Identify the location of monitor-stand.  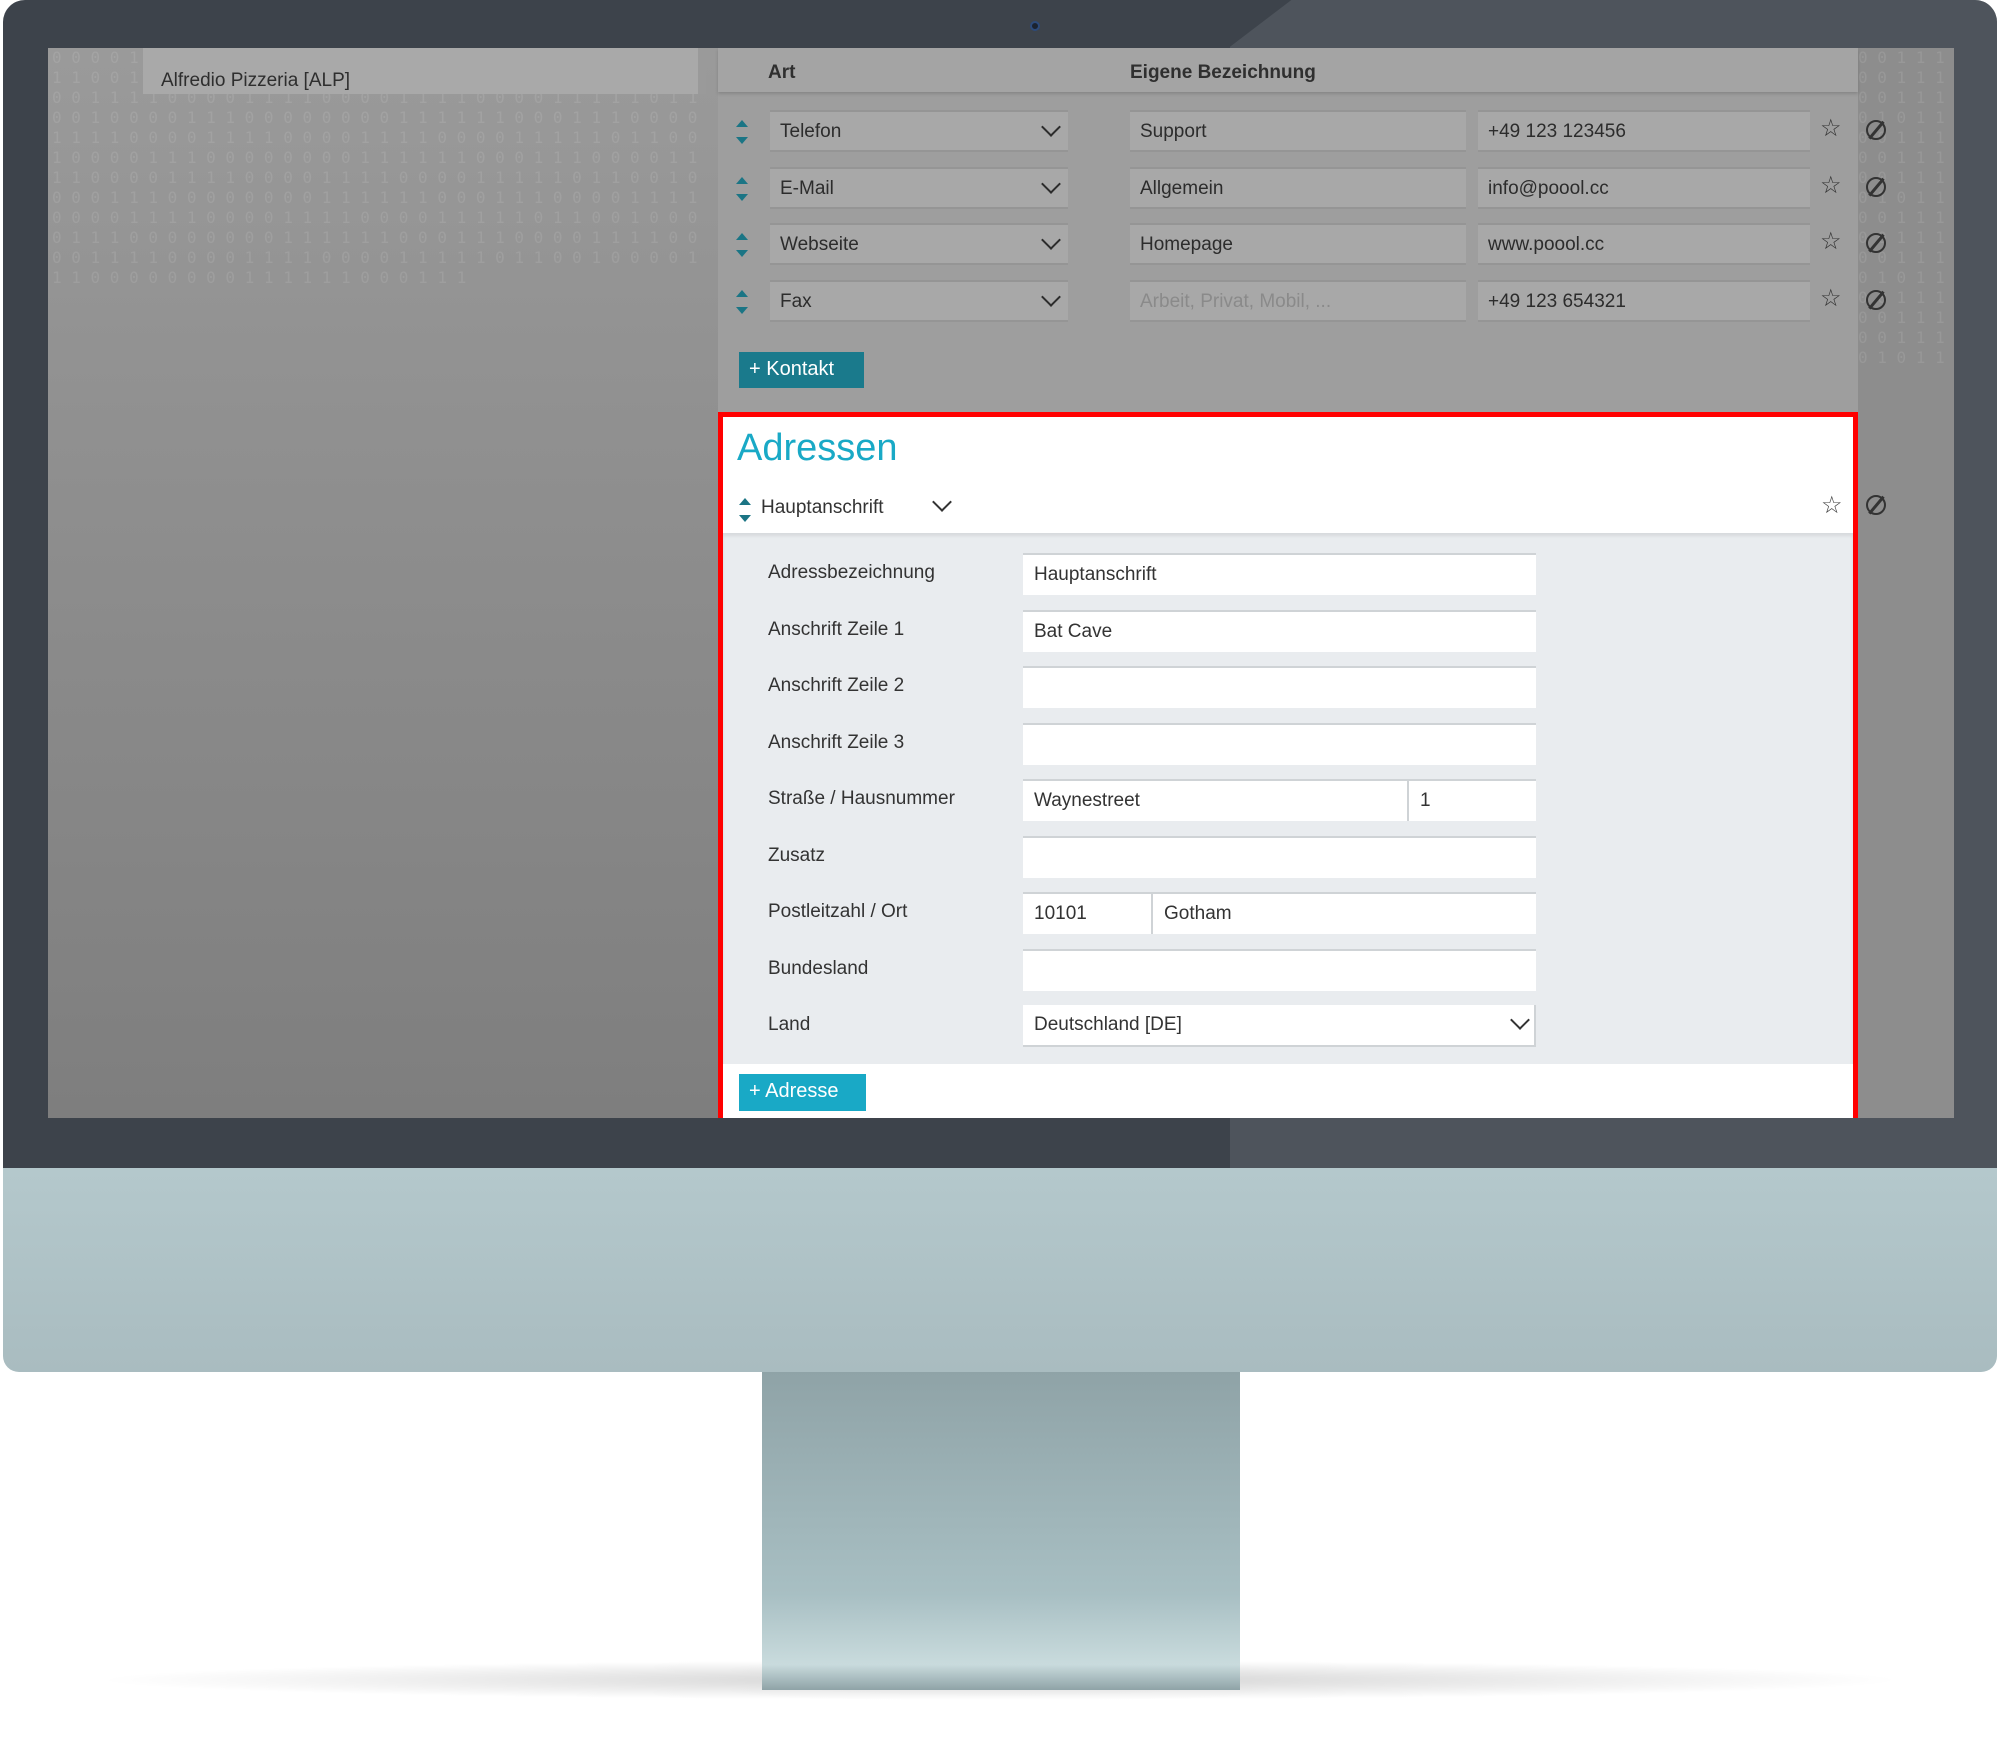
(1001, 1531).